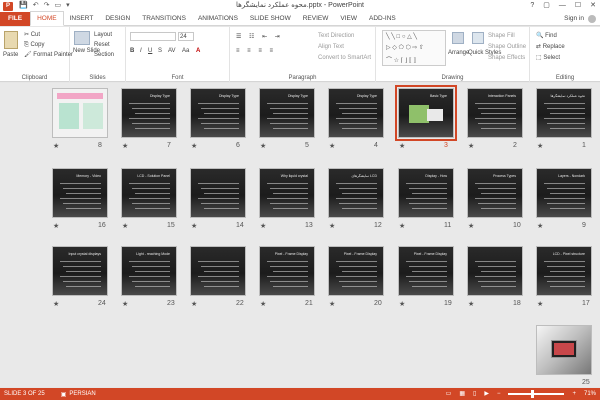  I want to click on tab-review: REVIEW, so click(316, 19).